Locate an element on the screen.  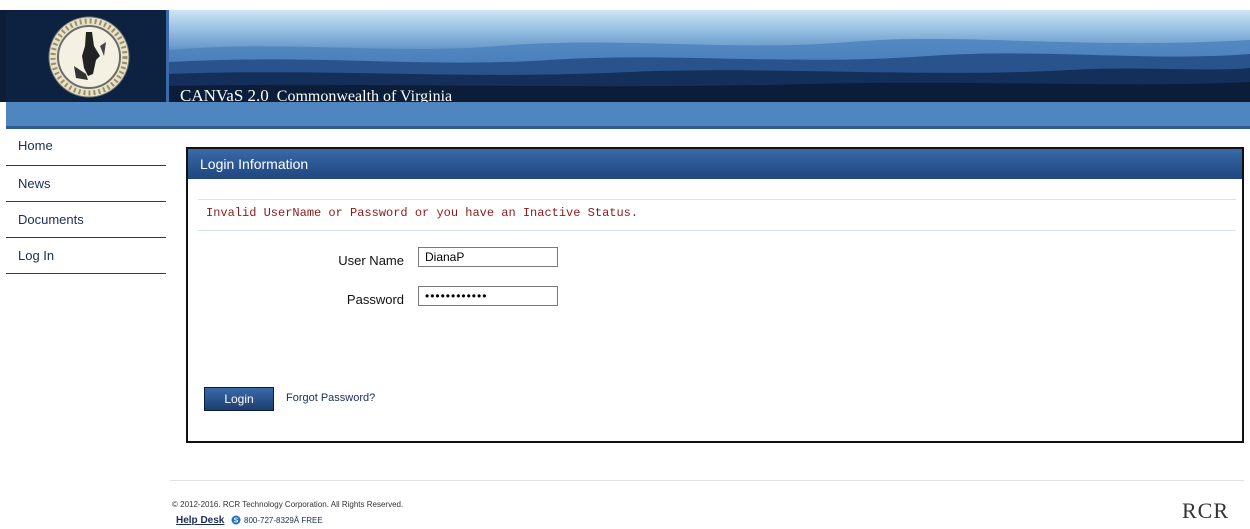
help-desk-phone: 800-727-8329Â FREE is located at coordinates (283, 520).